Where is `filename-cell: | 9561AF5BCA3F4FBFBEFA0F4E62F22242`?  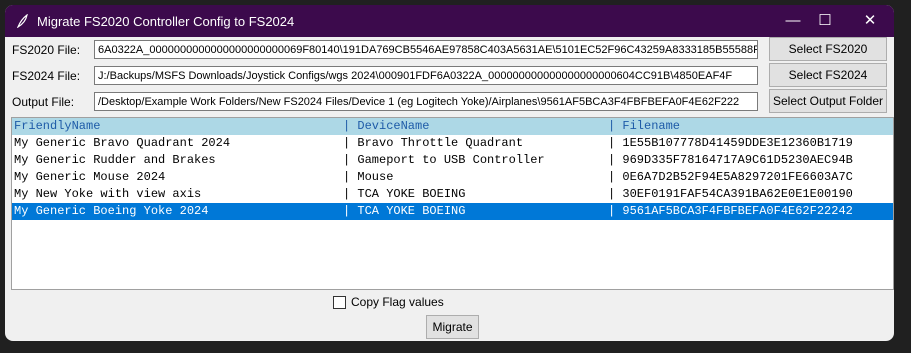
filename-cell: | 9561AF5BCA3F4FBFBEFA0F4E62F22242 is located at coordinates (730, 211).